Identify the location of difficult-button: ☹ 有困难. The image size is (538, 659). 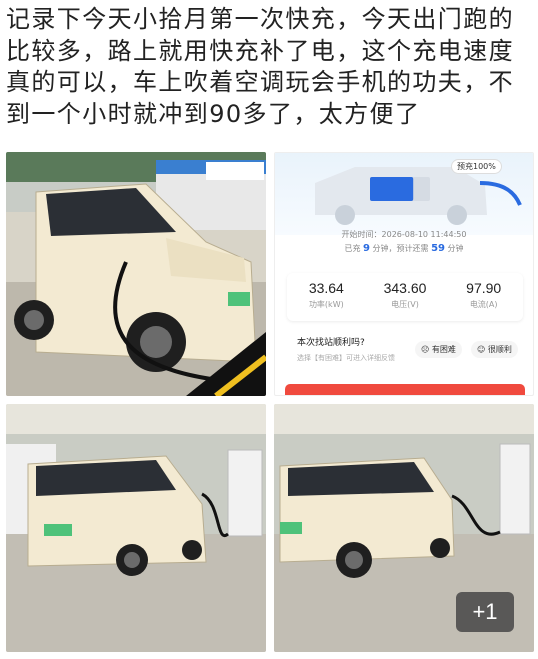
(438, 349).